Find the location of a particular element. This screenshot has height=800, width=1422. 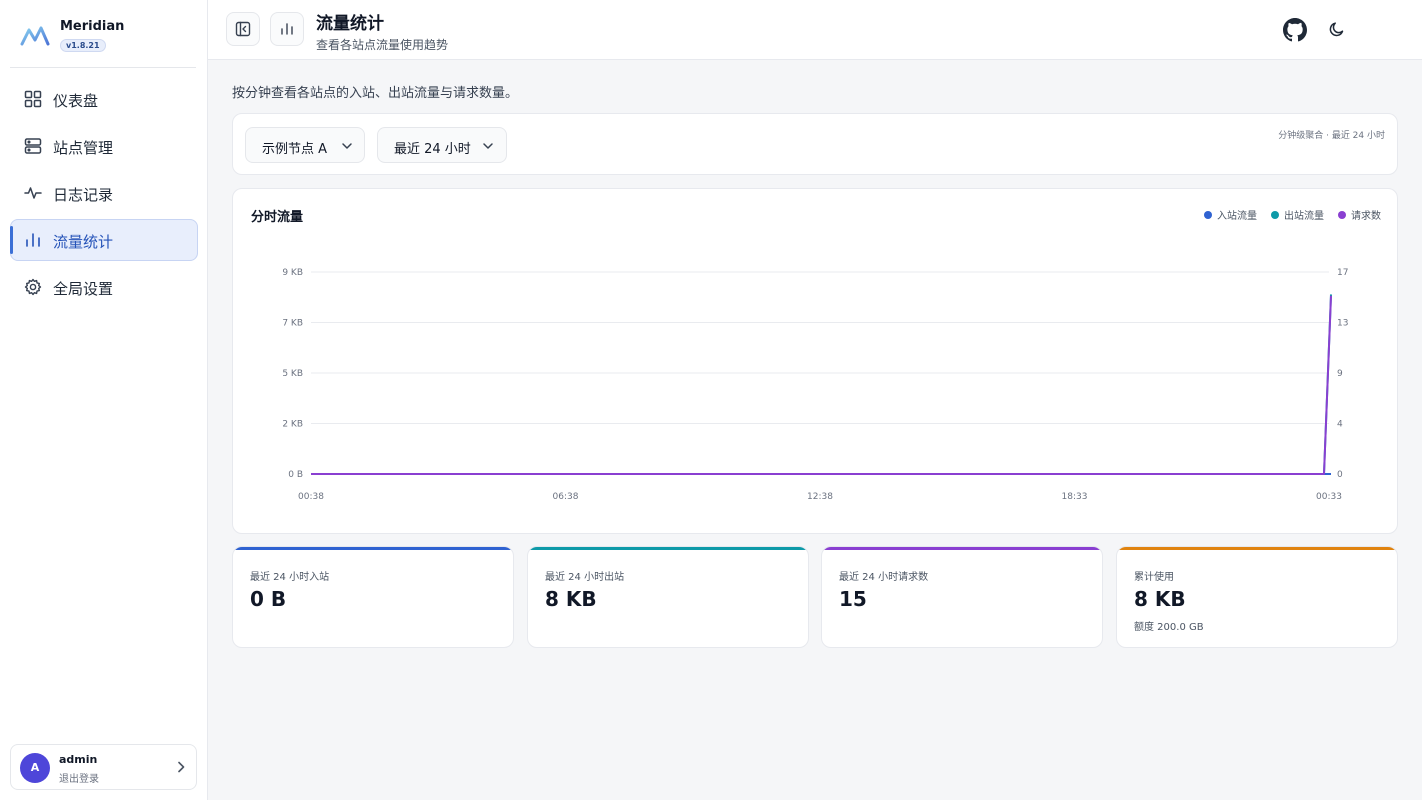

y-right-tick-label: 0 is located at coordinates (1340, 475).